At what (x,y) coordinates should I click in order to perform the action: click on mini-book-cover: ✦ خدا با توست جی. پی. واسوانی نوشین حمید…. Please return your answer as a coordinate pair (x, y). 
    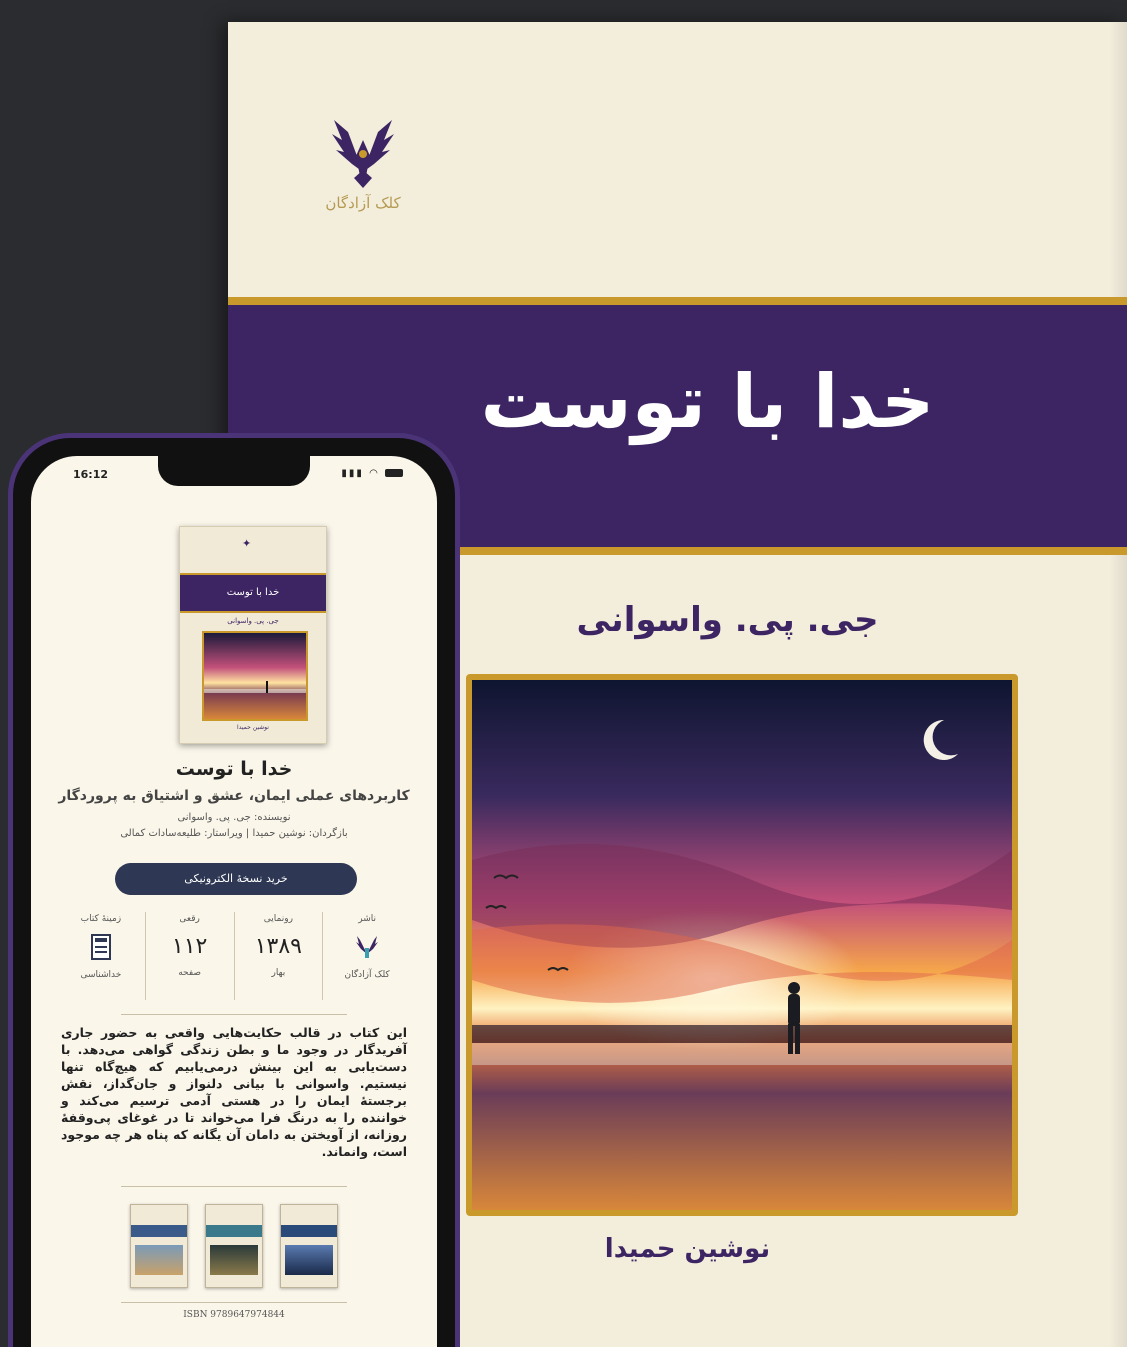
    Looking at the image, I should click on (253, 635).